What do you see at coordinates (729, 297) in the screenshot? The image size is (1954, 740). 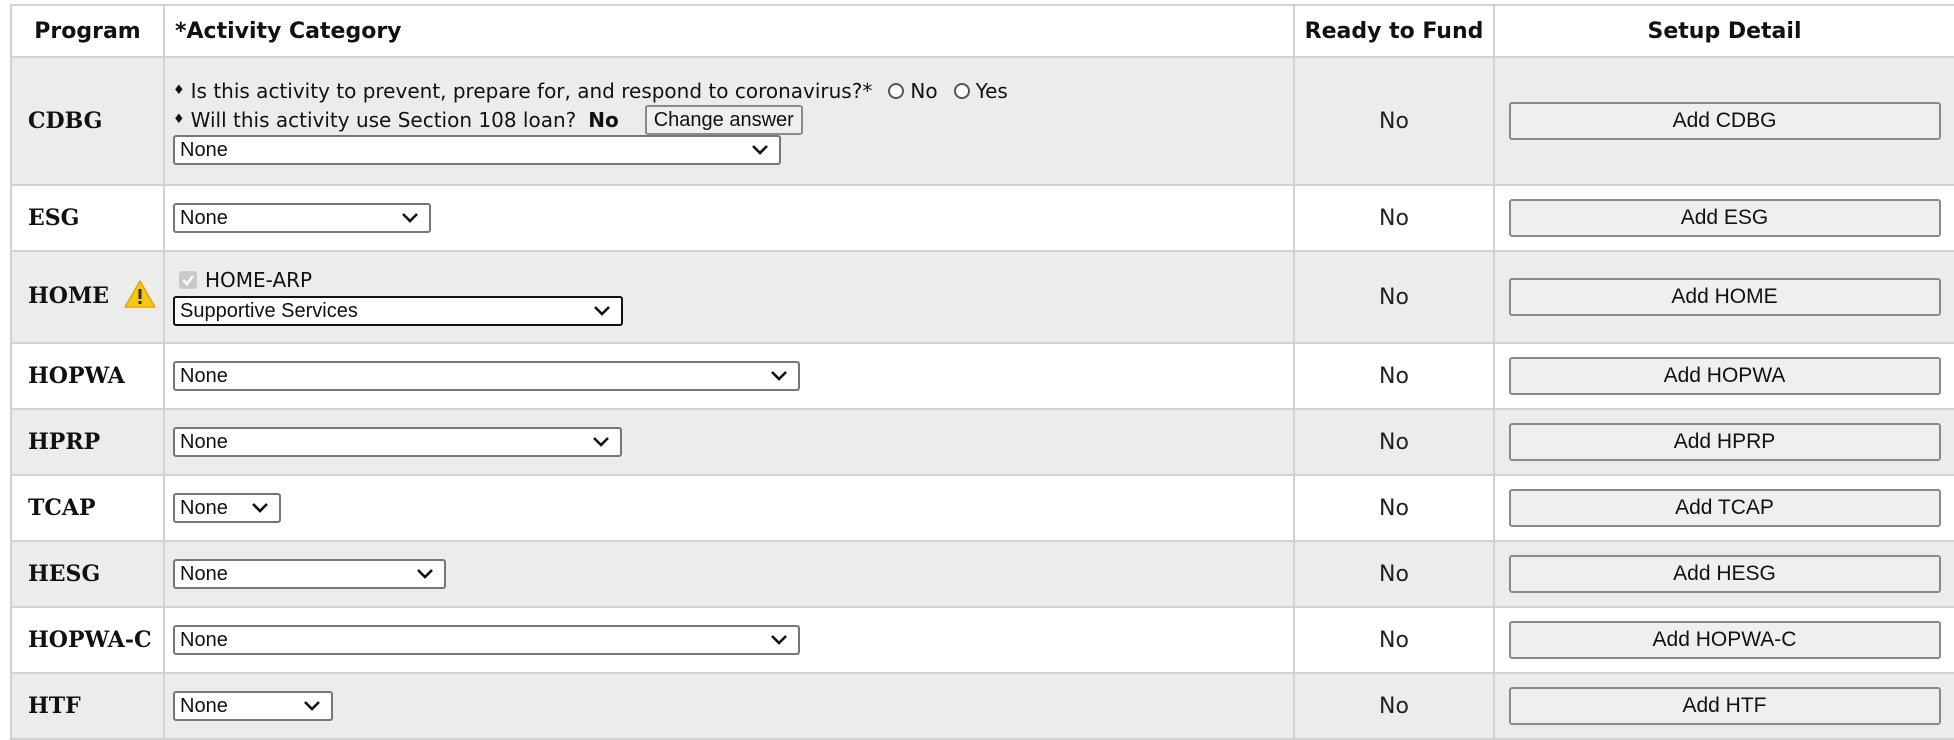 I see `activity-category-cell-home: HOME-ARP Supportive Services` at bounding box center [729, 297].